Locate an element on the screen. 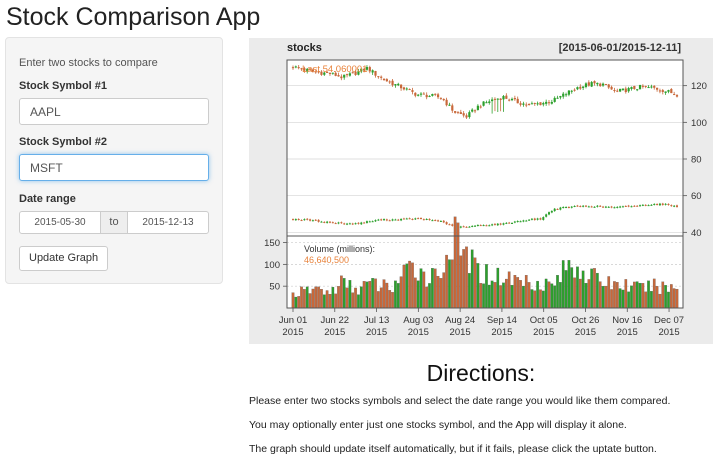 This screenshot has width=720, height=472. symbol1-input is located at coordinates (114, 111).